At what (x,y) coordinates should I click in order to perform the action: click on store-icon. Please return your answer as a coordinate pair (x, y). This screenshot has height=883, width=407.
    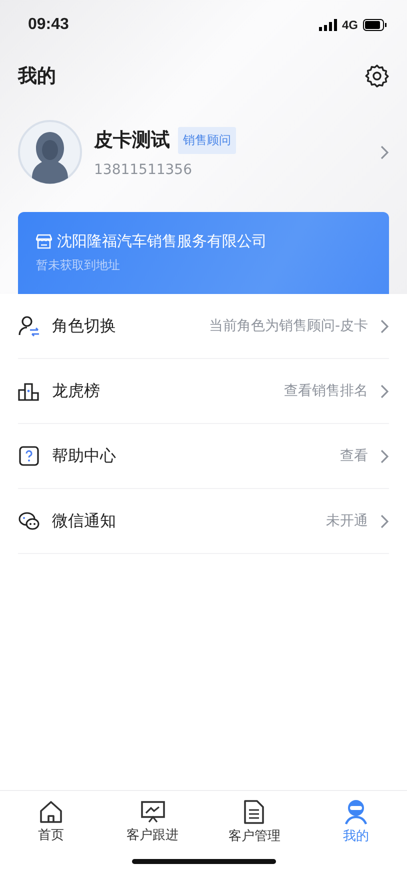
    Looking at the image, I should click on (44, 241).